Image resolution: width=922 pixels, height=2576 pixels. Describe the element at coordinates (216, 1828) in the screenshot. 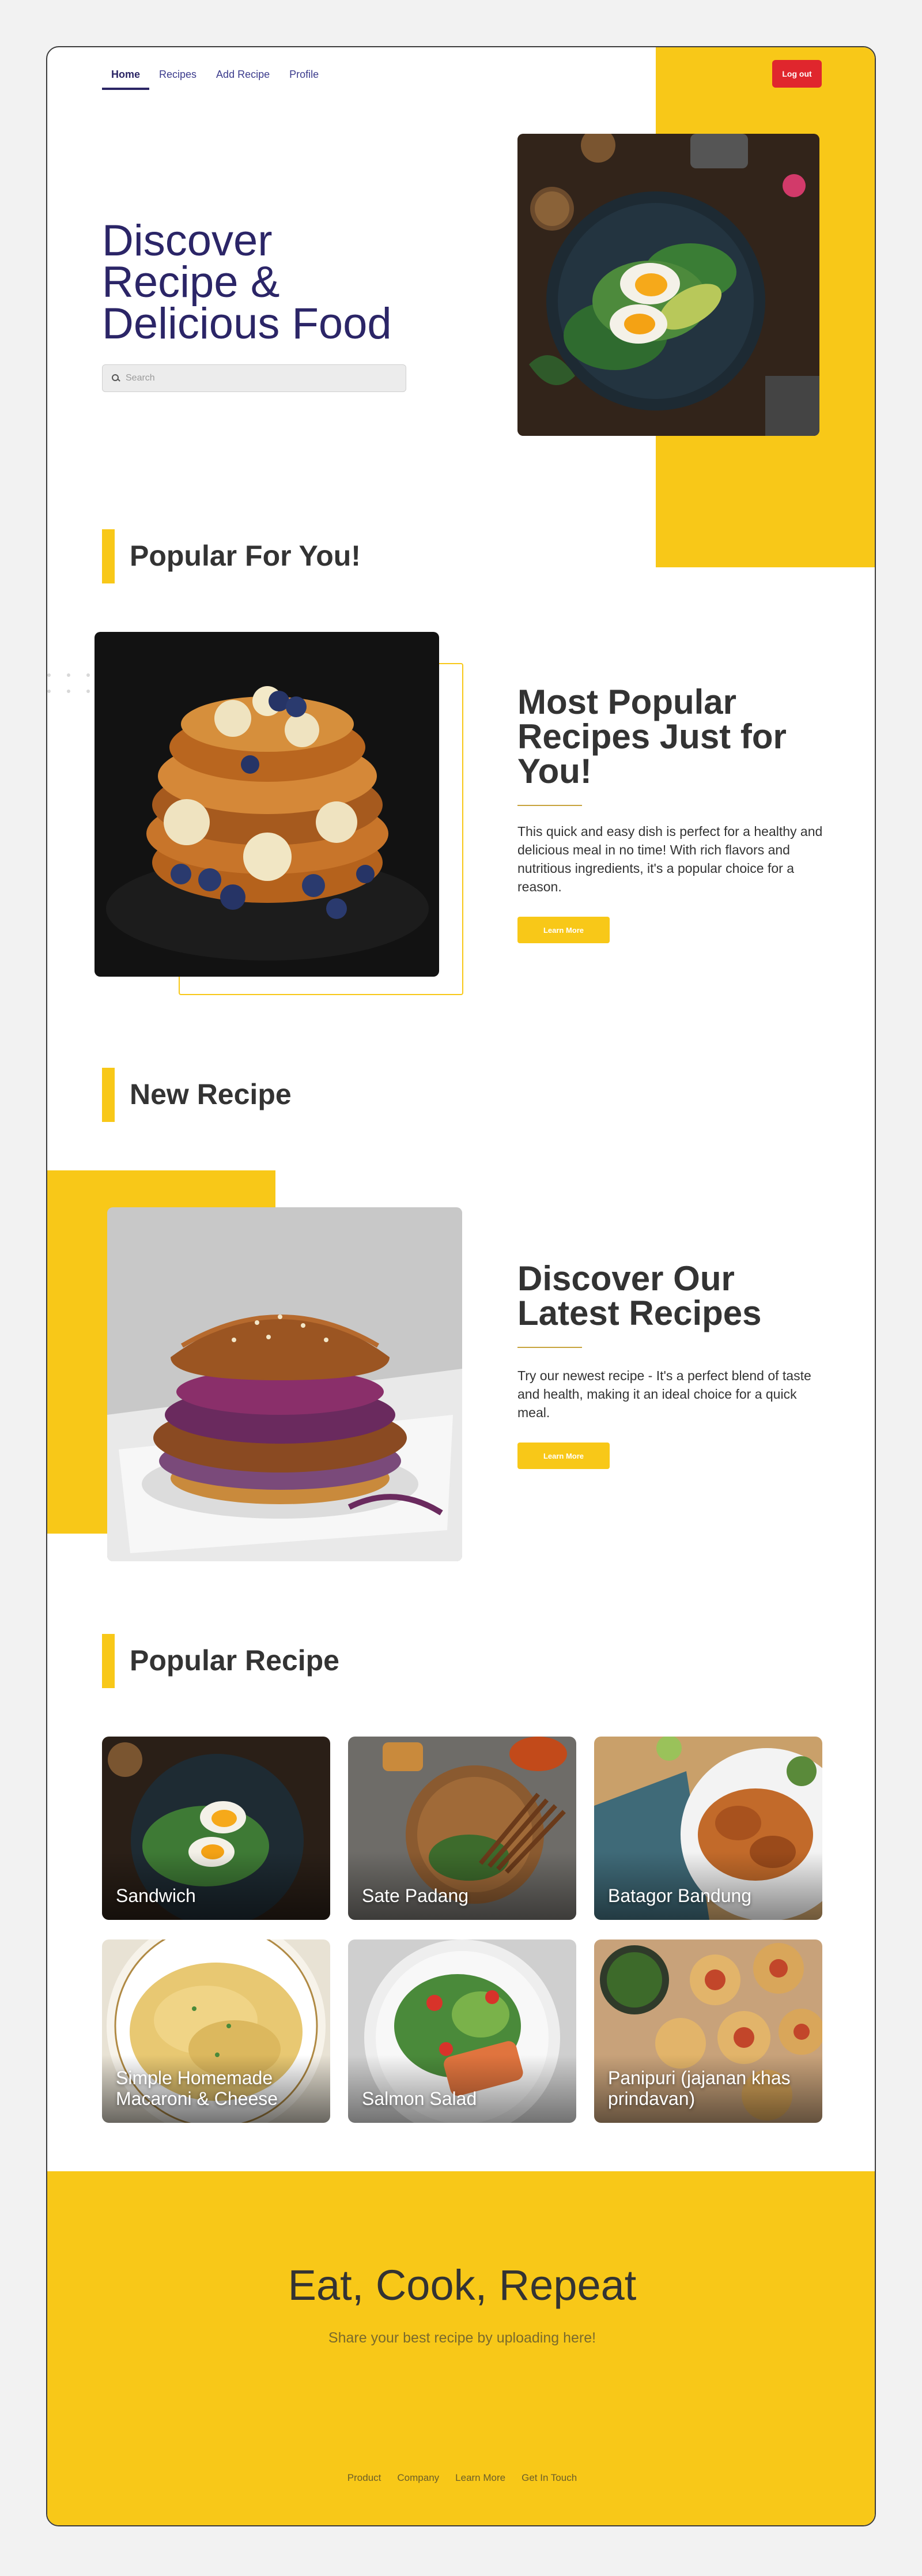

I see `recipe-card-sandwich: Sandwich` at that location.